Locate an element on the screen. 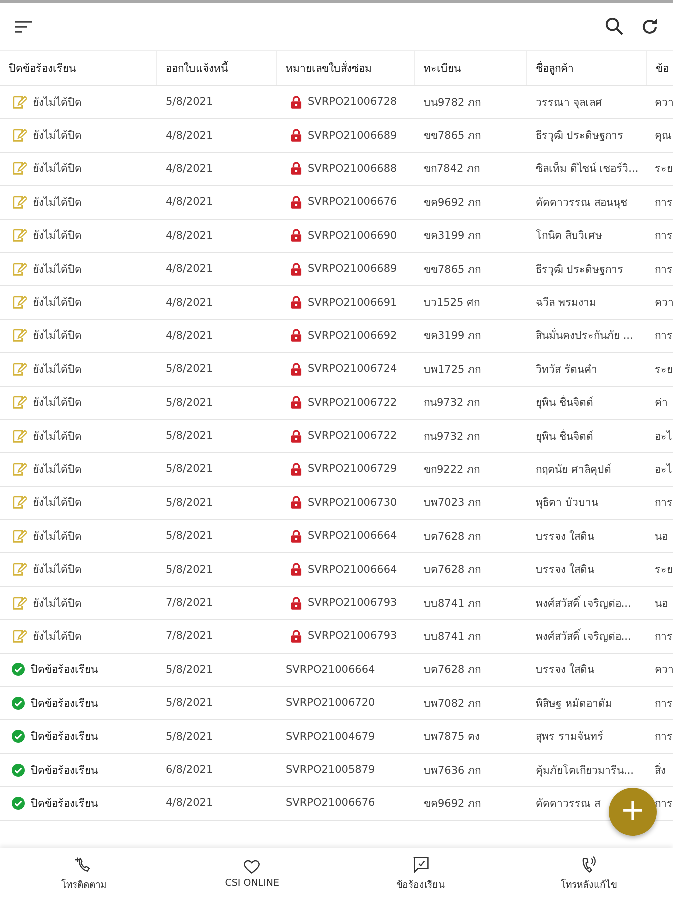 This screenshot has height=900, width=673. table-cell-text: วิทวัส รัตนคำ is located at coordinates (567, 370).